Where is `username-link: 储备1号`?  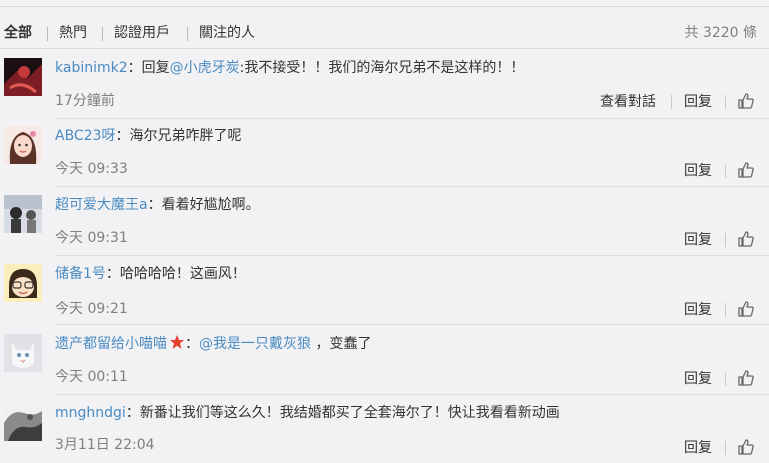 username-link: 储备1号 is located at coordinates (80, 274).